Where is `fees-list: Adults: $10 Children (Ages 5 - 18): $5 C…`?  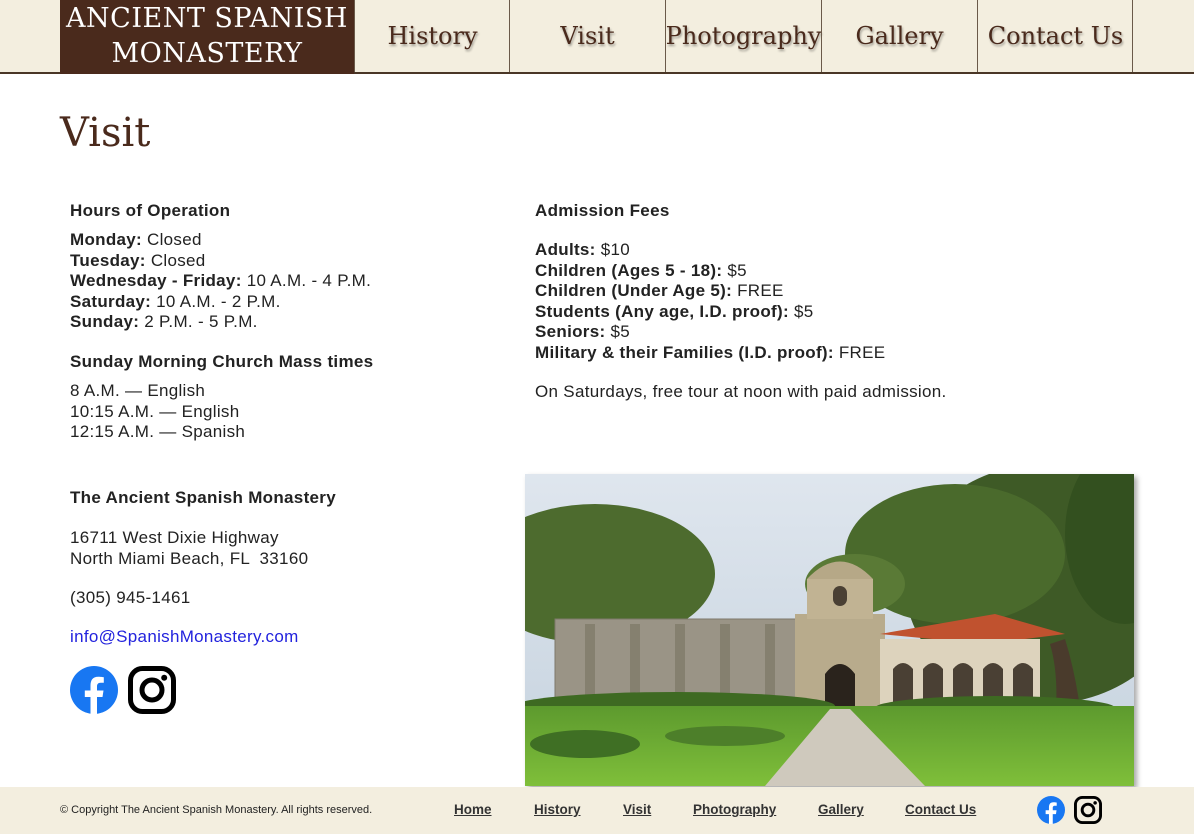
fees-list: Adults: $10 Children (Ages 5 - 18): $5 C… is located at coordinates (710, 301).